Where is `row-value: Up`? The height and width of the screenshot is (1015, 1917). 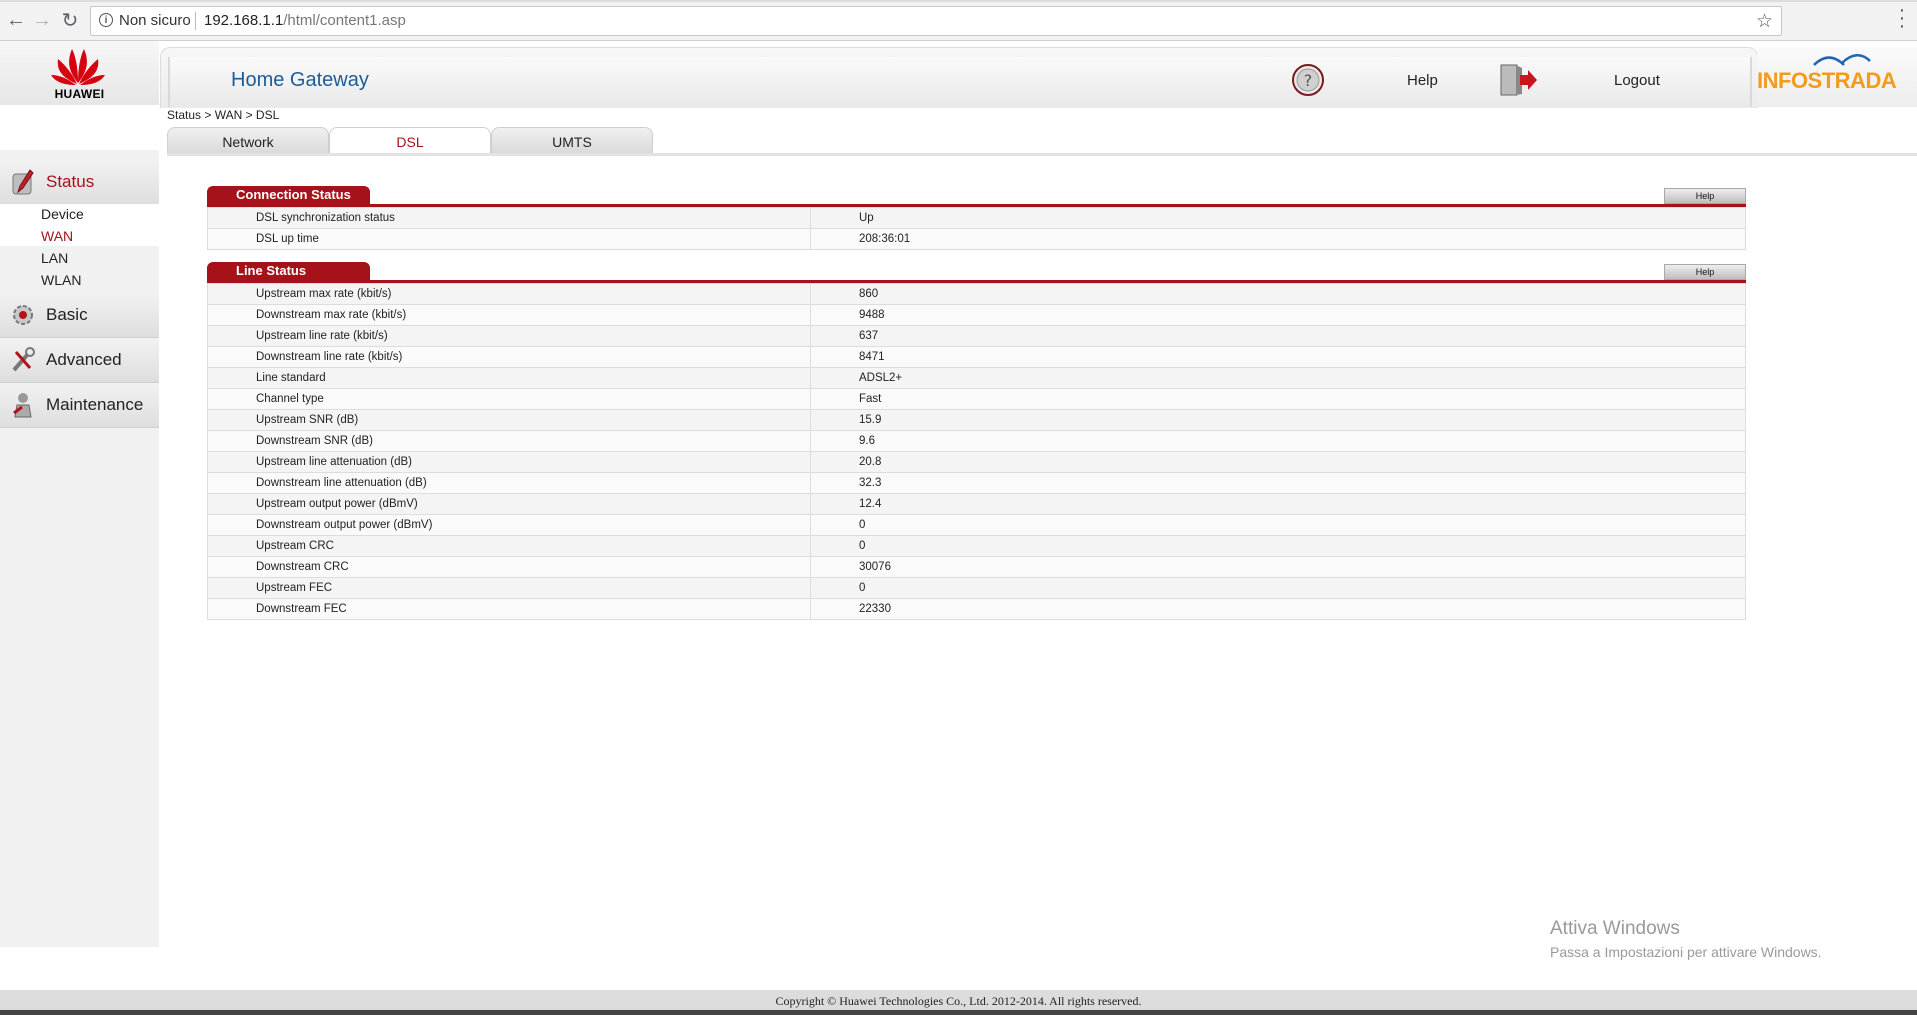
row-value: Up is located at coordinates (1278, 218).